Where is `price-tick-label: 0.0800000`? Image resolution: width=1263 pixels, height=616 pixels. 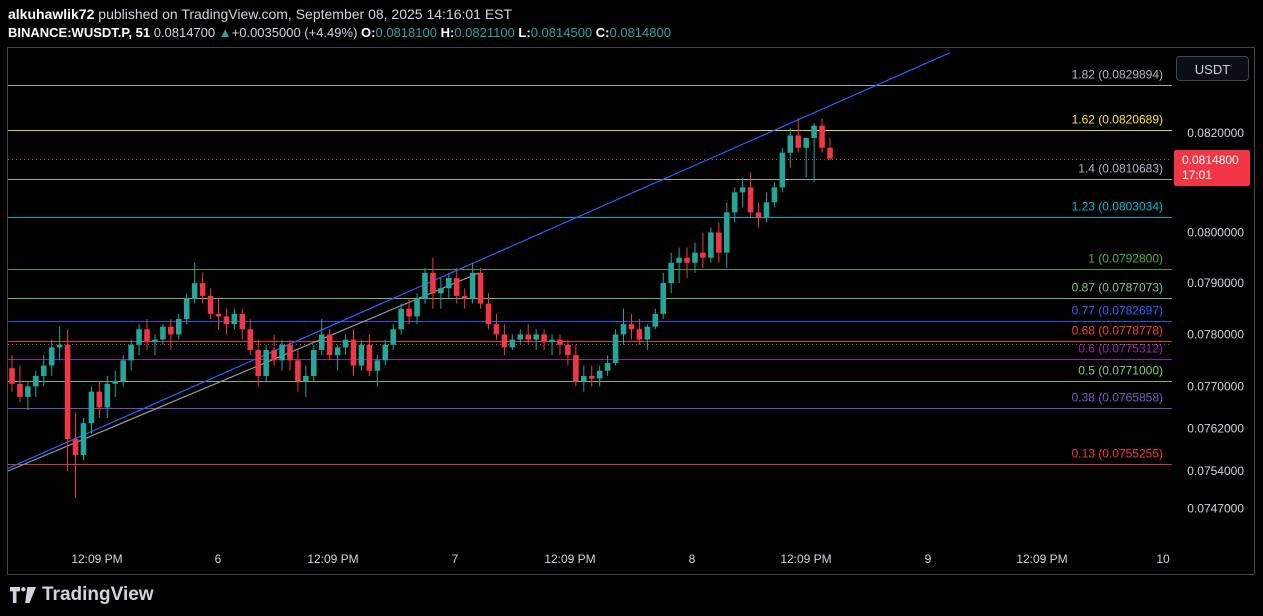 price-tick-label: 0.0800000 is located at coordinates (1215, 232).